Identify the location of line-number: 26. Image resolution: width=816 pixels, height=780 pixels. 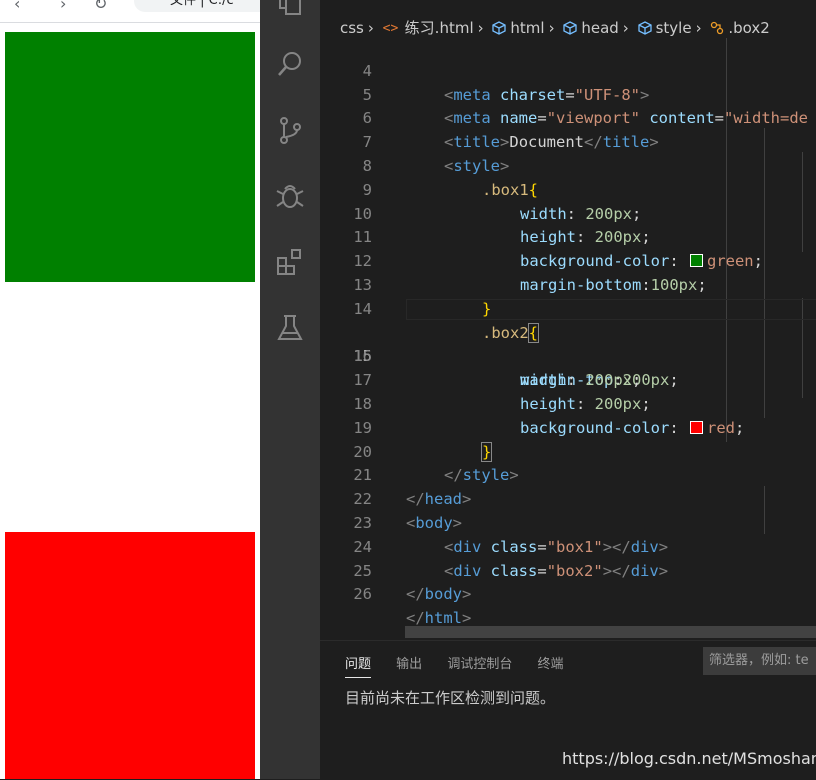
(362, 594).